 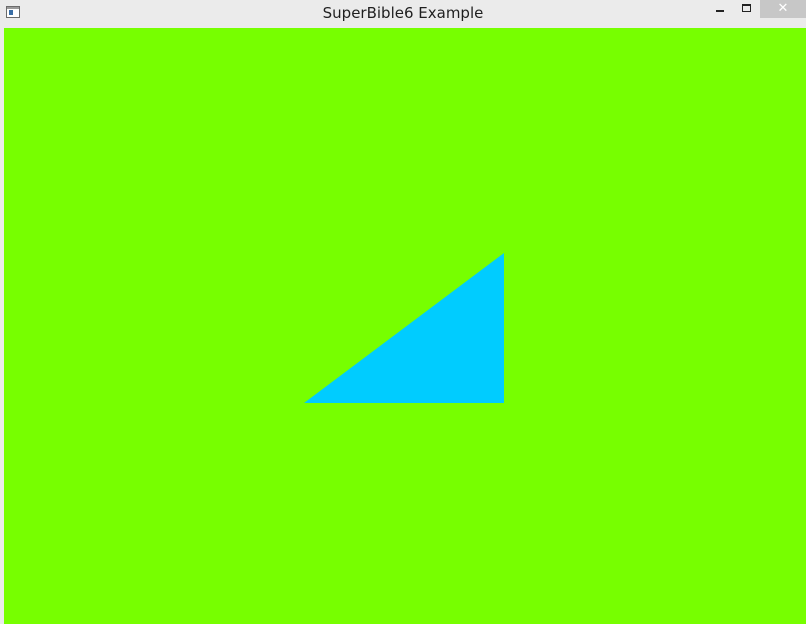 I want to click on close-button: ✕, so click(x=783, y=9).